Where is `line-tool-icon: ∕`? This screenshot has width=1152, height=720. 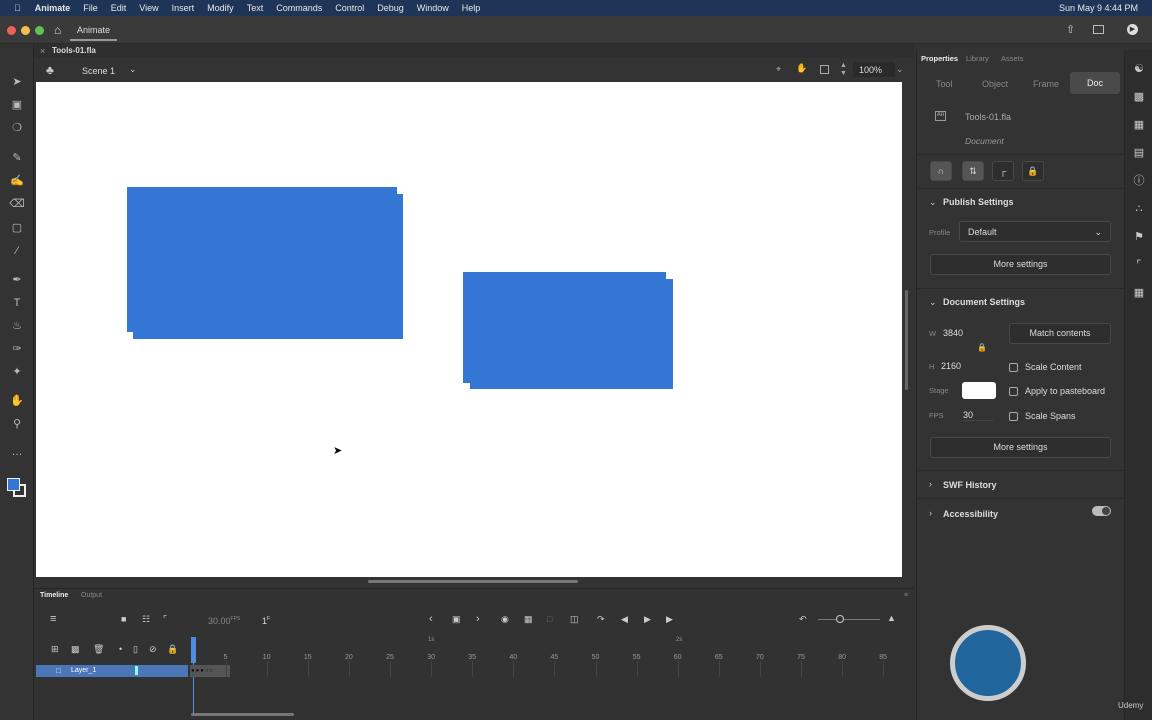
line-tool-icon: ∕ is located at coordinates (17, 251).